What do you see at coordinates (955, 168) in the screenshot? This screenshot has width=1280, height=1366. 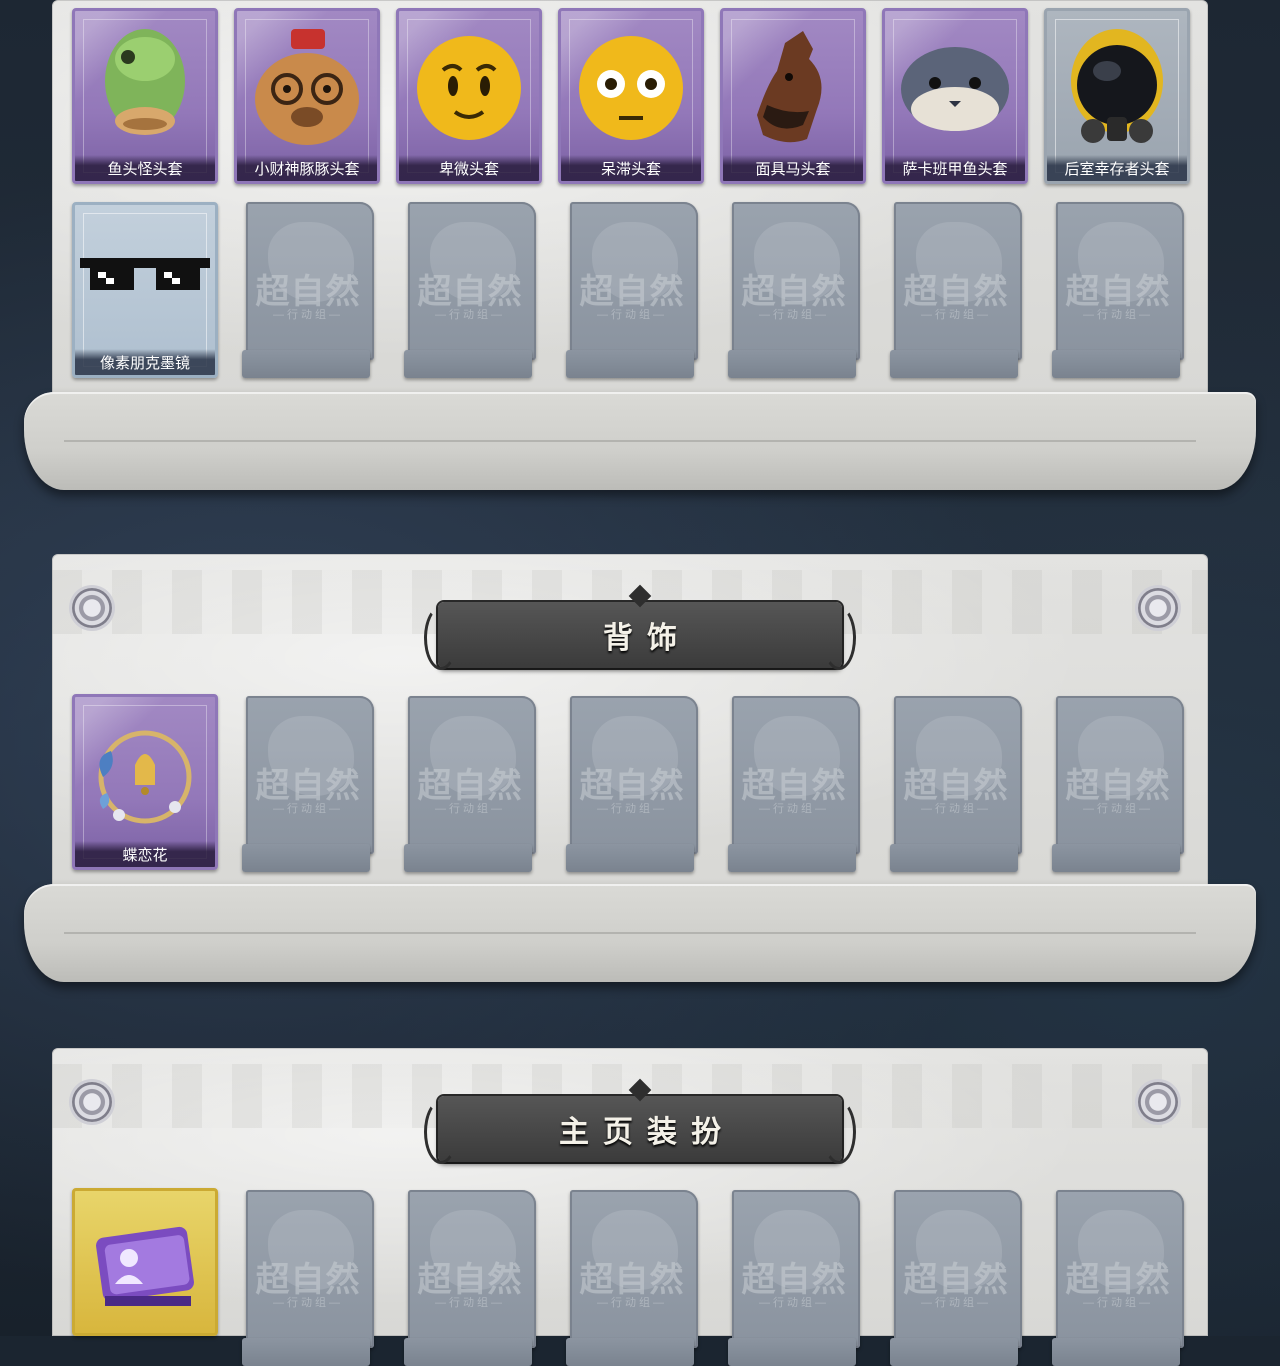 I see `item-label: 萨卡班甲鱼头套` at bounding box center [955, 168].